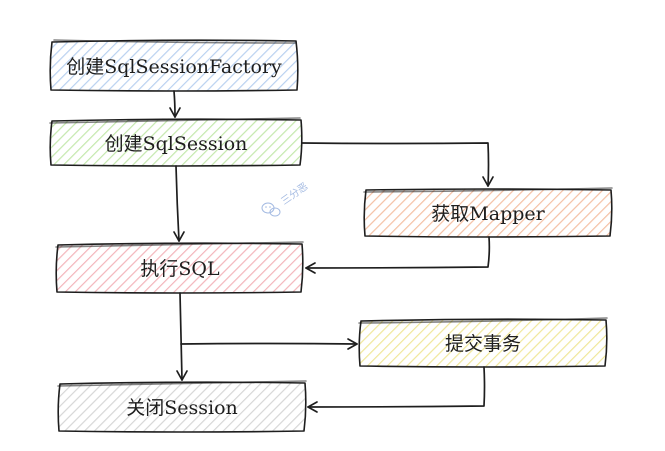 The image size is (665, 451). What do you see at coordinates (294, 193) in the screenshot?
I see `watermark-text: 三分恶` at bounding box center [294, 193].